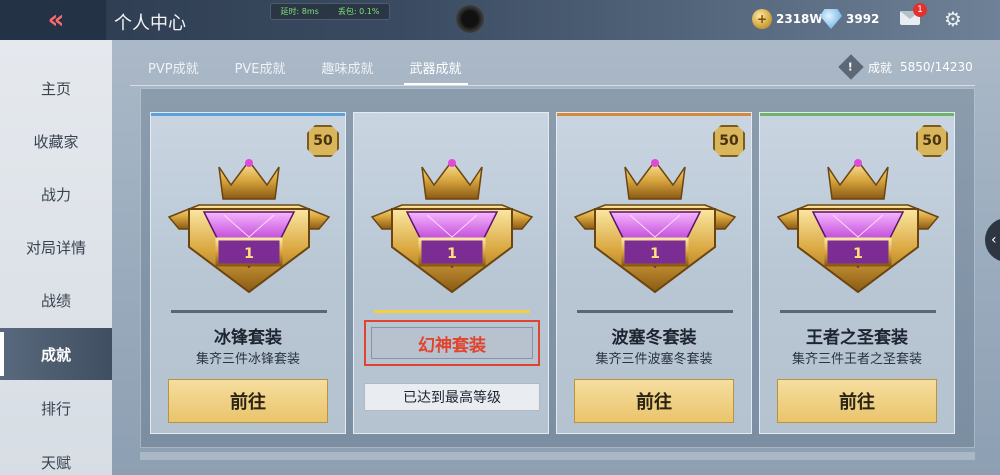 The height and width of the screenshot is (475, 1000). I want to click on latency-text: 延时: 8ms, so click(299, 11).